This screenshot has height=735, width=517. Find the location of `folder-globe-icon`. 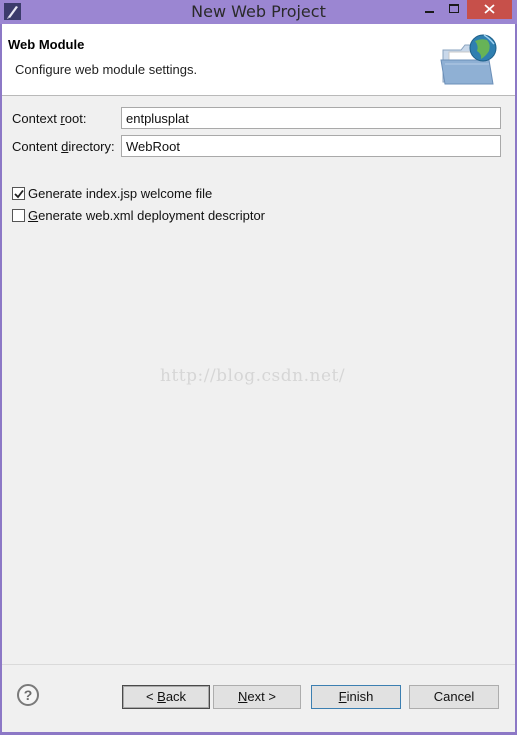

folder-globe-icon is located at coordinates (468, 59).